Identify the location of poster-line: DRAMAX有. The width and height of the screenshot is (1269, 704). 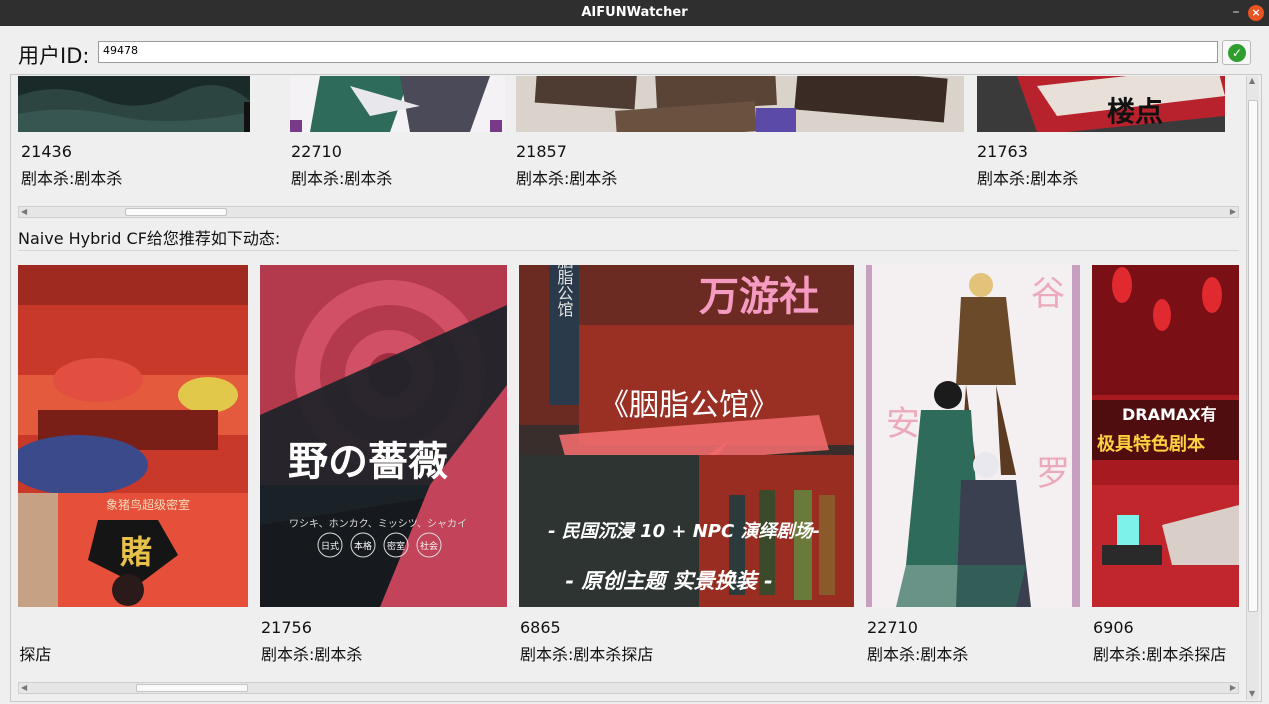
(1169, 414).